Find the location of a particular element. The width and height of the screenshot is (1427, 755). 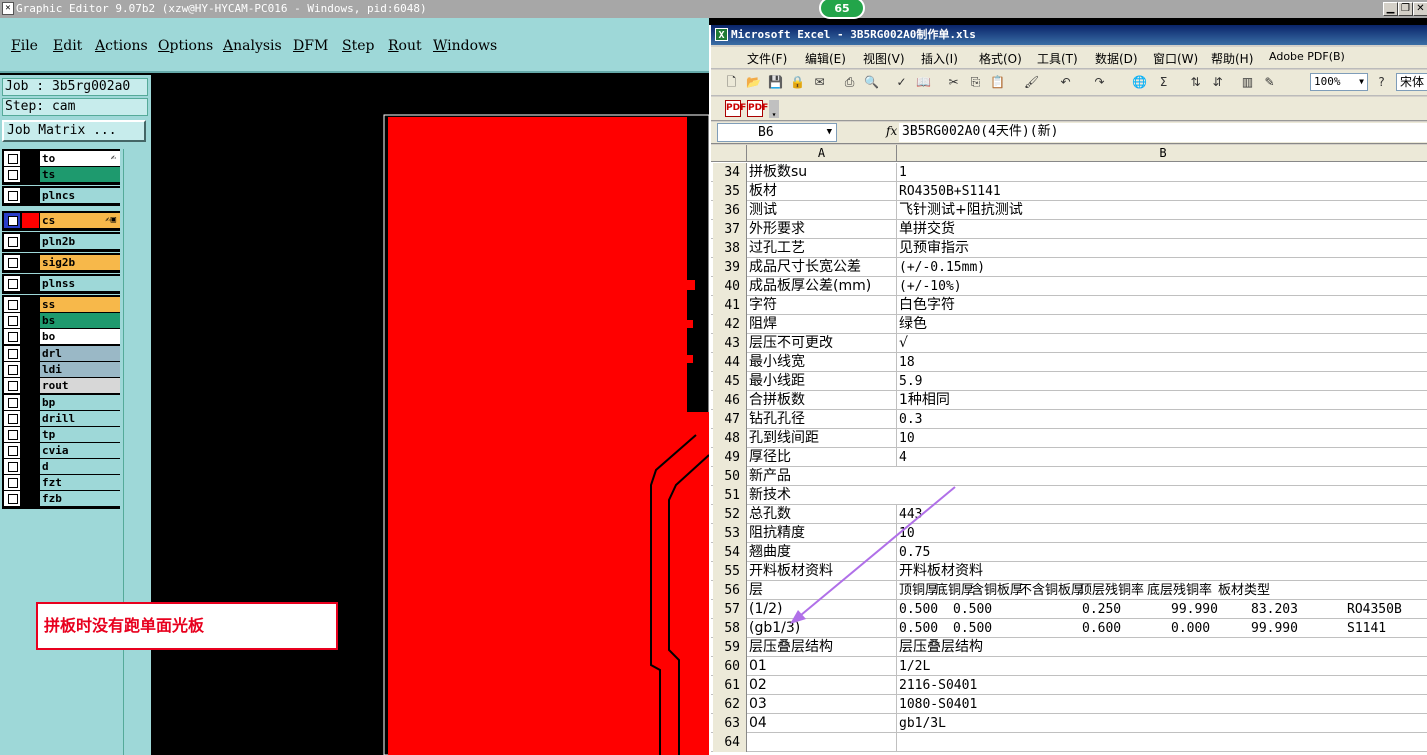

material-header: 底铜厚 is located at coordinates (954, 590).